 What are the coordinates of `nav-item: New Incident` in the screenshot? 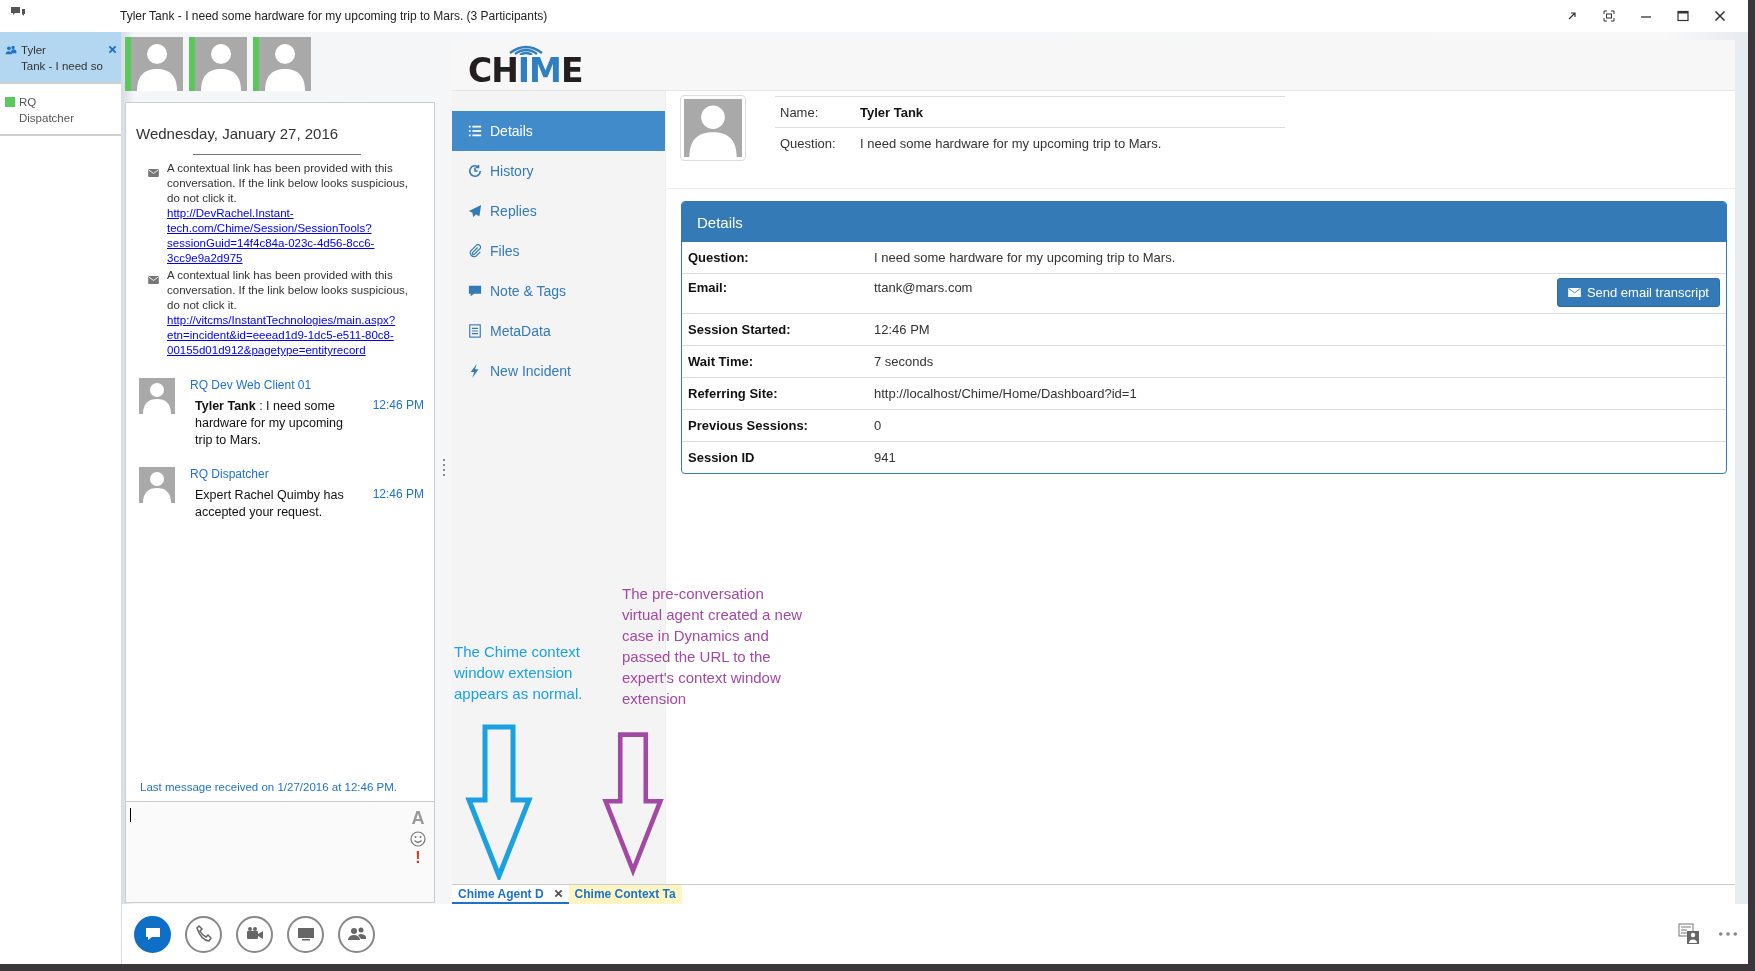 It's located at (558, 371).